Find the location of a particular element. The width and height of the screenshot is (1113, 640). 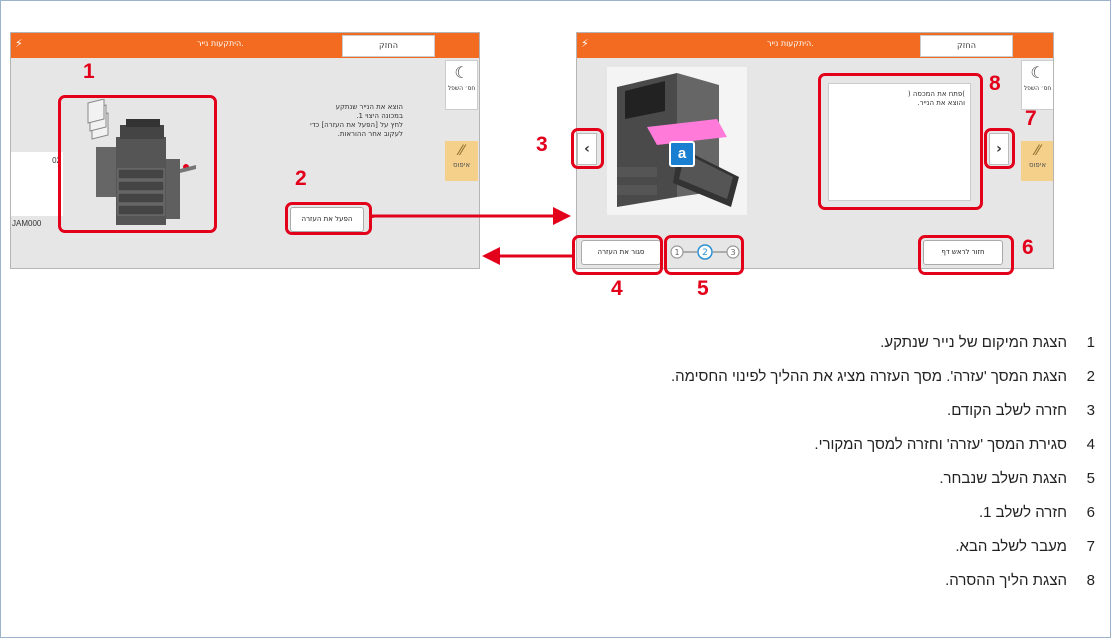

help-screen-title: היתקעות נייר. is located at coordinates (790, 43).